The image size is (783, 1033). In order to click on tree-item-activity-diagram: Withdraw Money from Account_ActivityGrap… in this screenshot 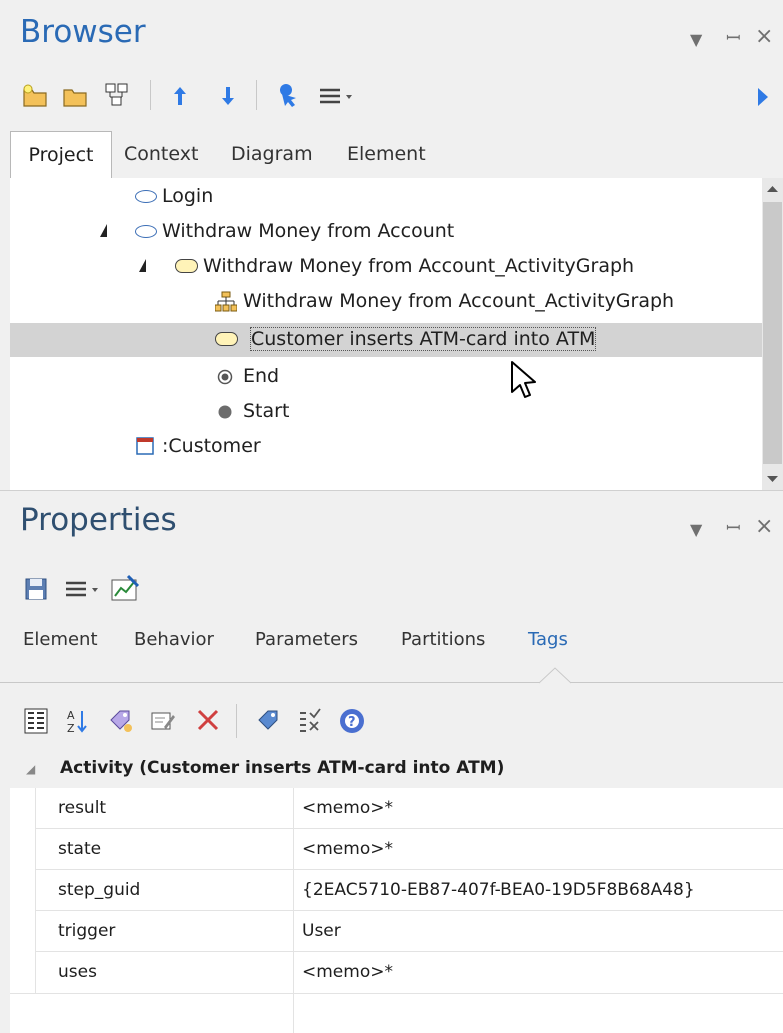, I will do `click(386, 302)`.